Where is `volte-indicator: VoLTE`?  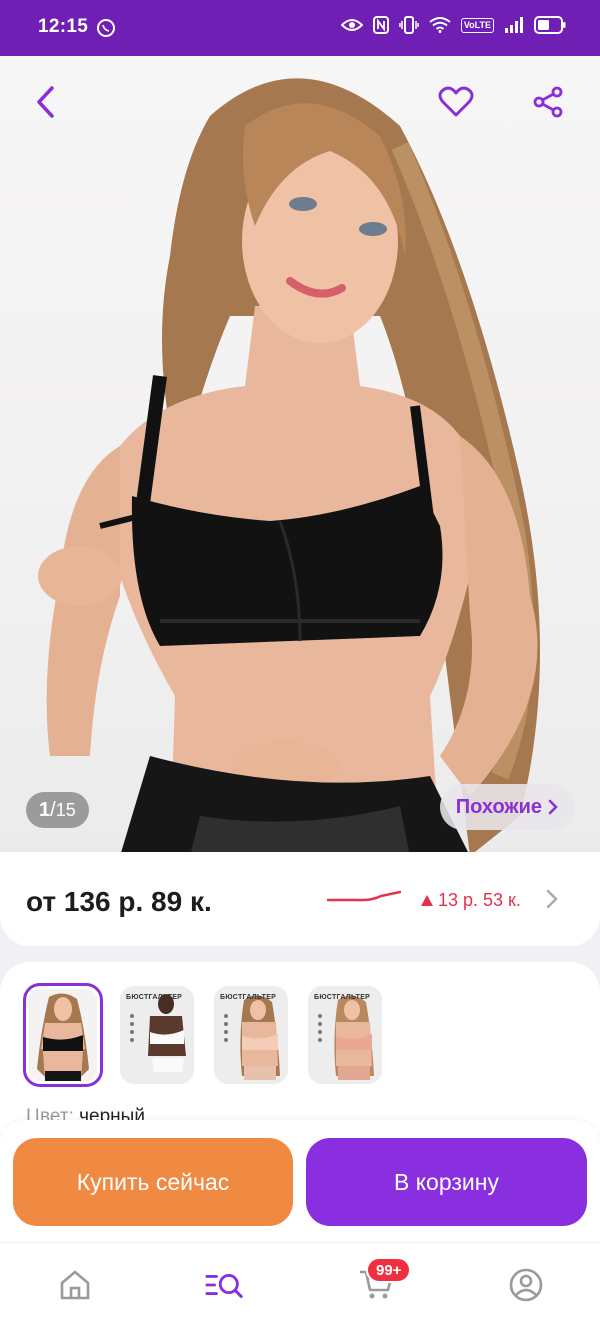 volte-indicator: VoLTE is located at coordinates (477, 25).